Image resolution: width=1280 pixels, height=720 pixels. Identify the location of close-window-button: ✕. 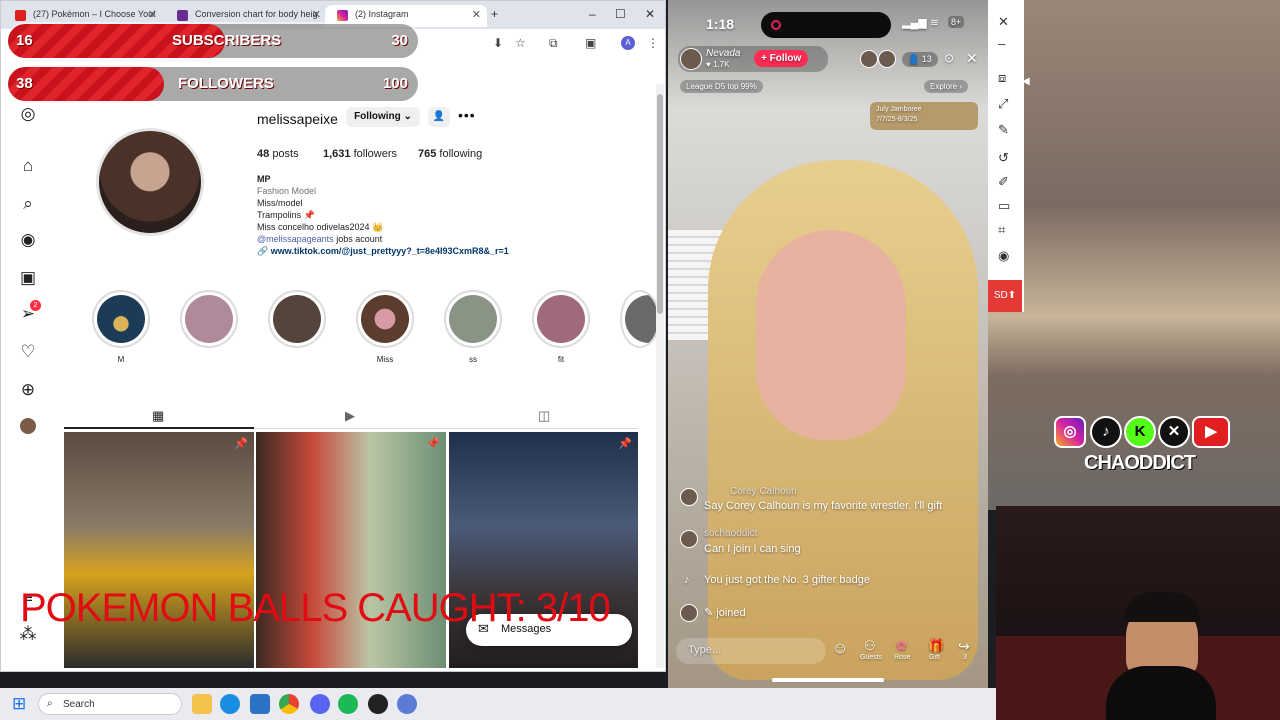
(650, 14).